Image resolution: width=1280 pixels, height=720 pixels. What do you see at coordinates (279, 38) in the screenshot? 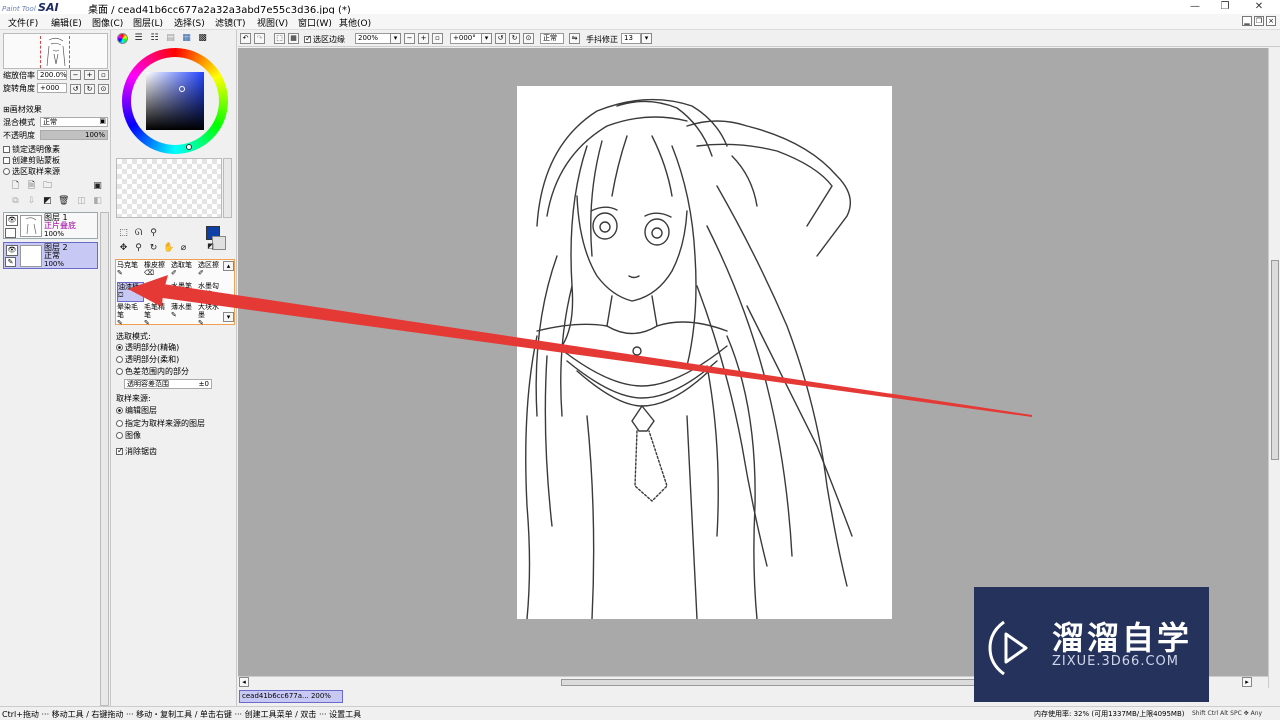
I see `deselect-button: ⬚` at bounding box center [279, 38].